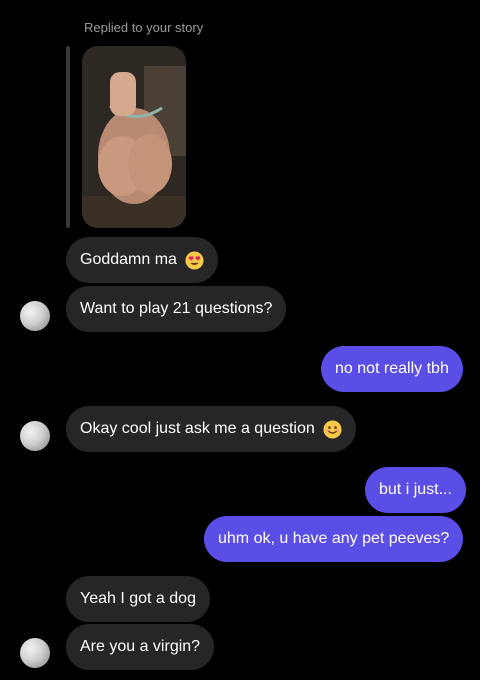 The image size is (480, 680). I want to click on message-text: Goddamn ma, so click(128, 259).